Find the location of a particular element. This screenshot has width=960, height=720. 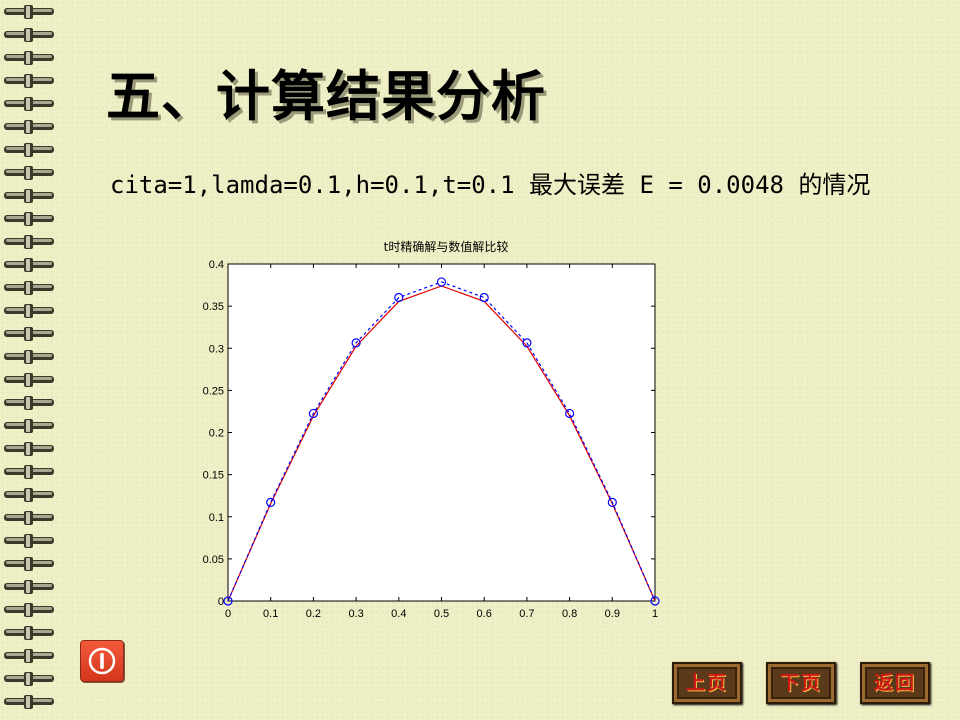

x-tick-label: 0 is located at coordinates (228, 614).